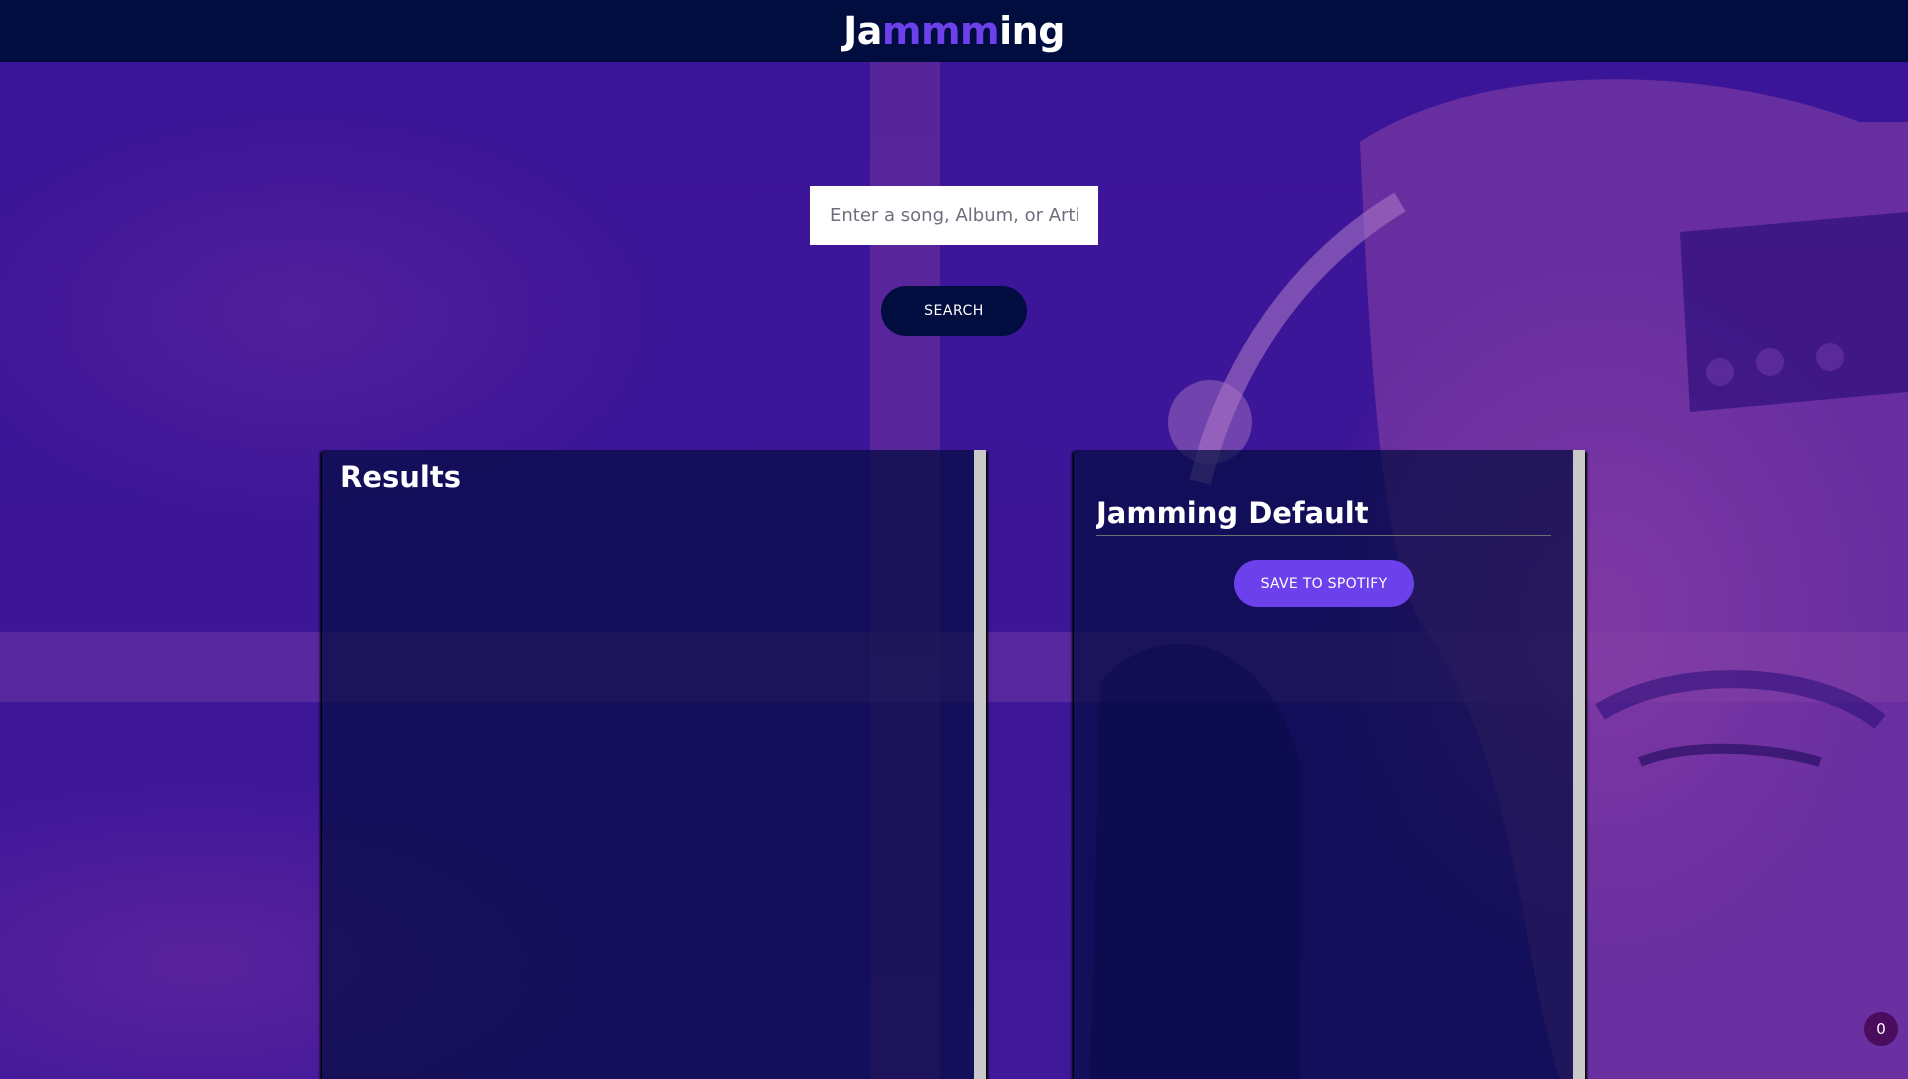  I want to click on logo-accent: mmm, so click(940, 31).